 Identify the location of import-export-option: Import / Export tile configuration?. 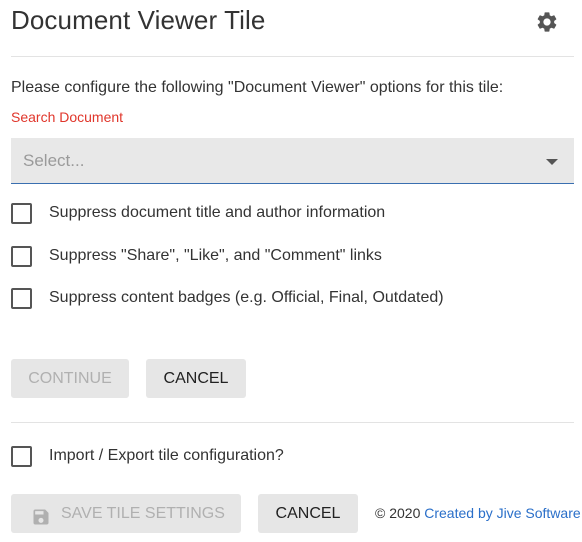
(161, 457).